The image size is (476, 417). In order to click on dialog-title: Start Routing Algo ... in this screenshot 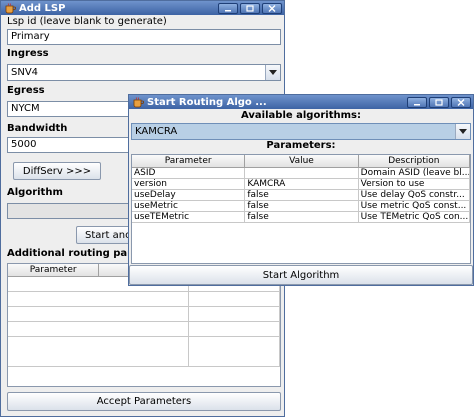, I will do `click(207, 102)`.